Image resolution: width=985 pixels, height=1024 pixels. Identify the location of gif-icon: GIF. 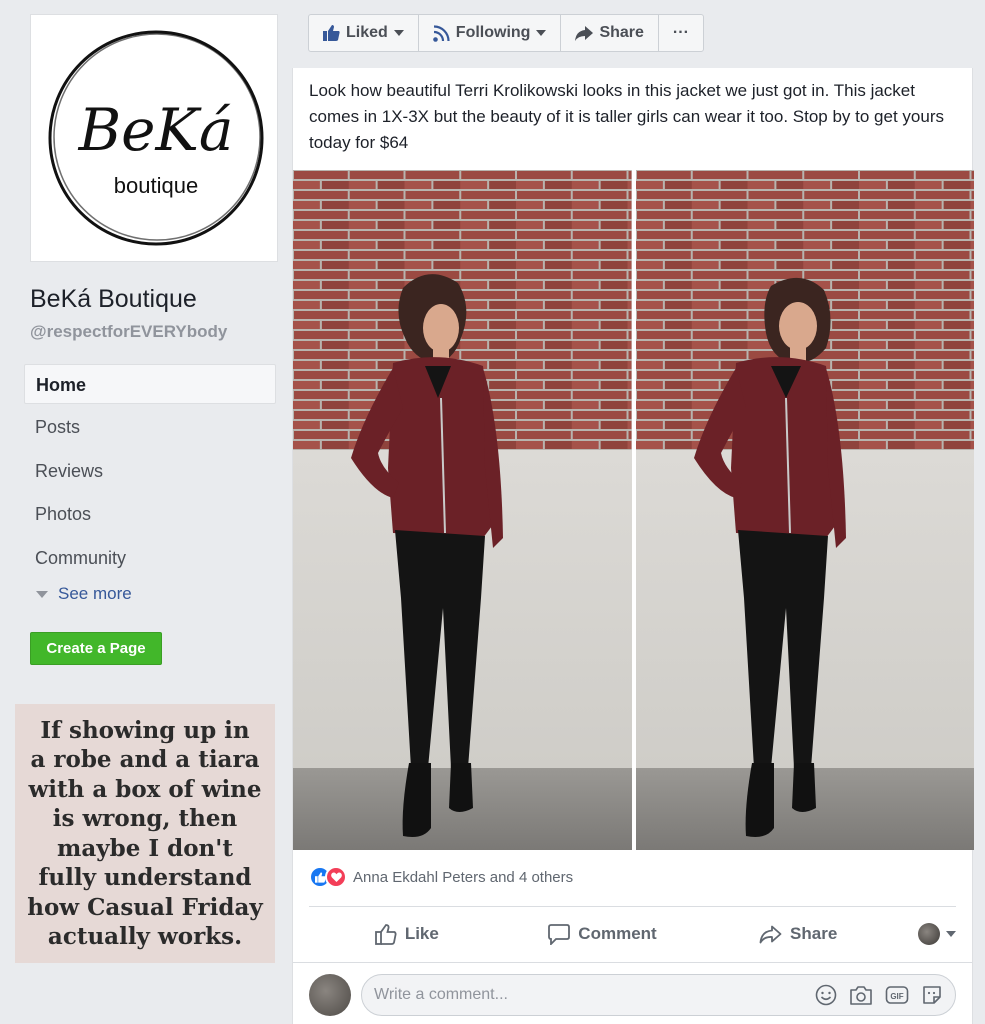
(897, 995).